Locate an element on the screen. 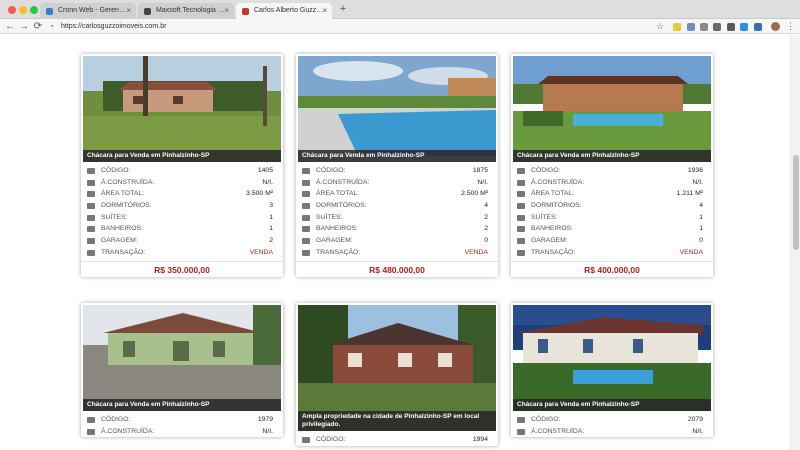  back-arrow-icon: ← is located at coordinates (10, 26).